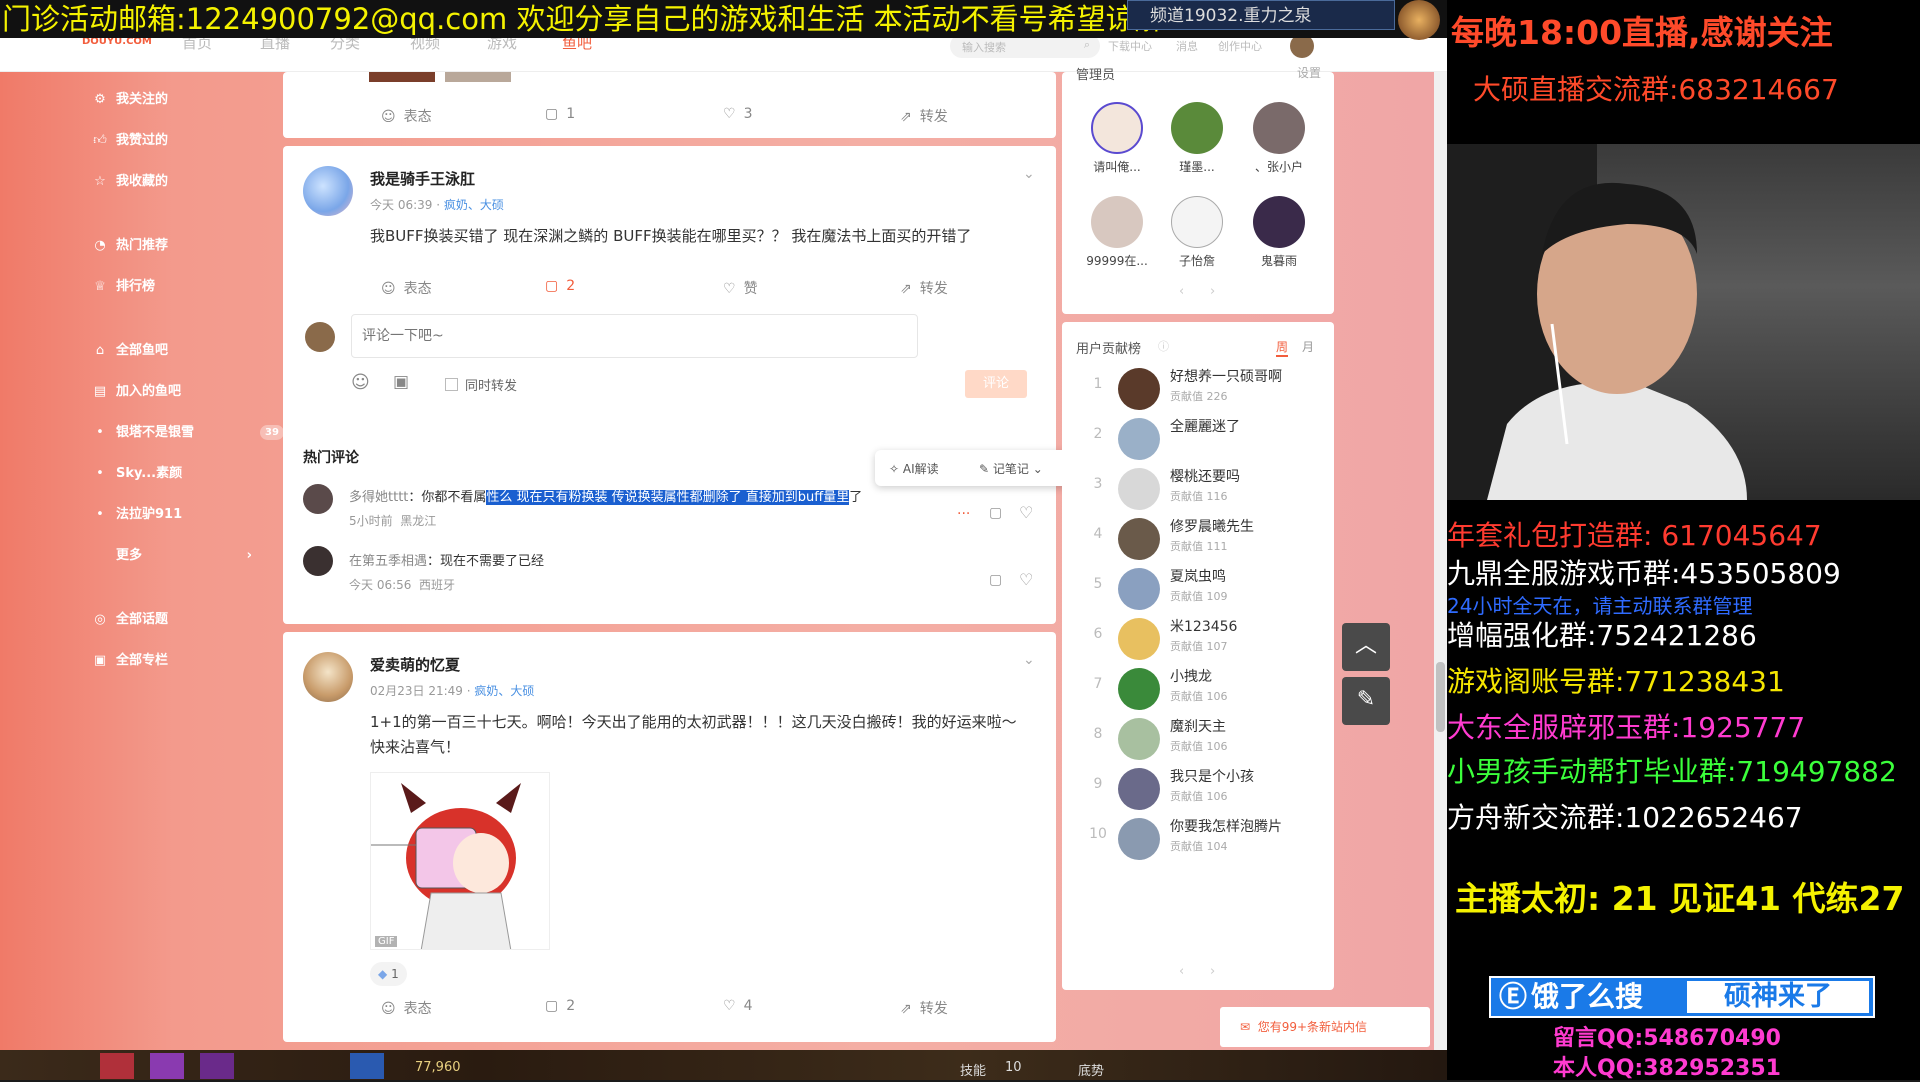 The width and height of the screenshot is (1920, 1082). I want to click on page-scrollbar, so click(1440, 561).